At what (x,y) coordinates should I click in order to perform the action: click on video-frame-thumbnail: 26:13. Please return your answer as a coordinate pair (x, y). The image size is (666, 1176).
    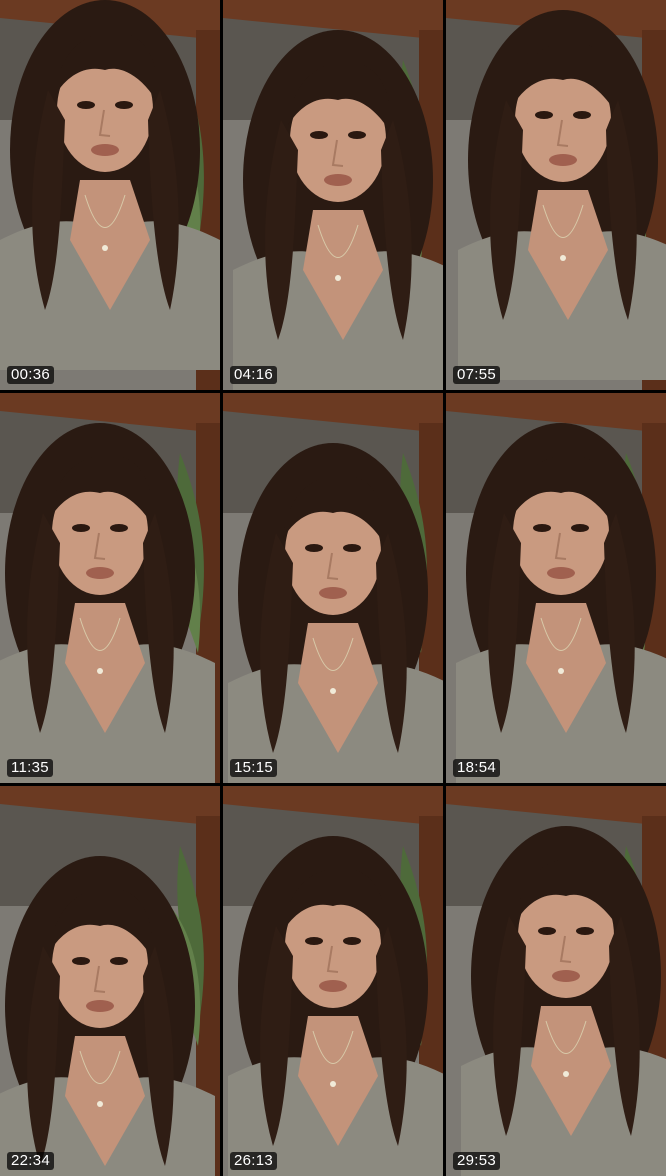
    Looking at the image, I should click on (333, 981).